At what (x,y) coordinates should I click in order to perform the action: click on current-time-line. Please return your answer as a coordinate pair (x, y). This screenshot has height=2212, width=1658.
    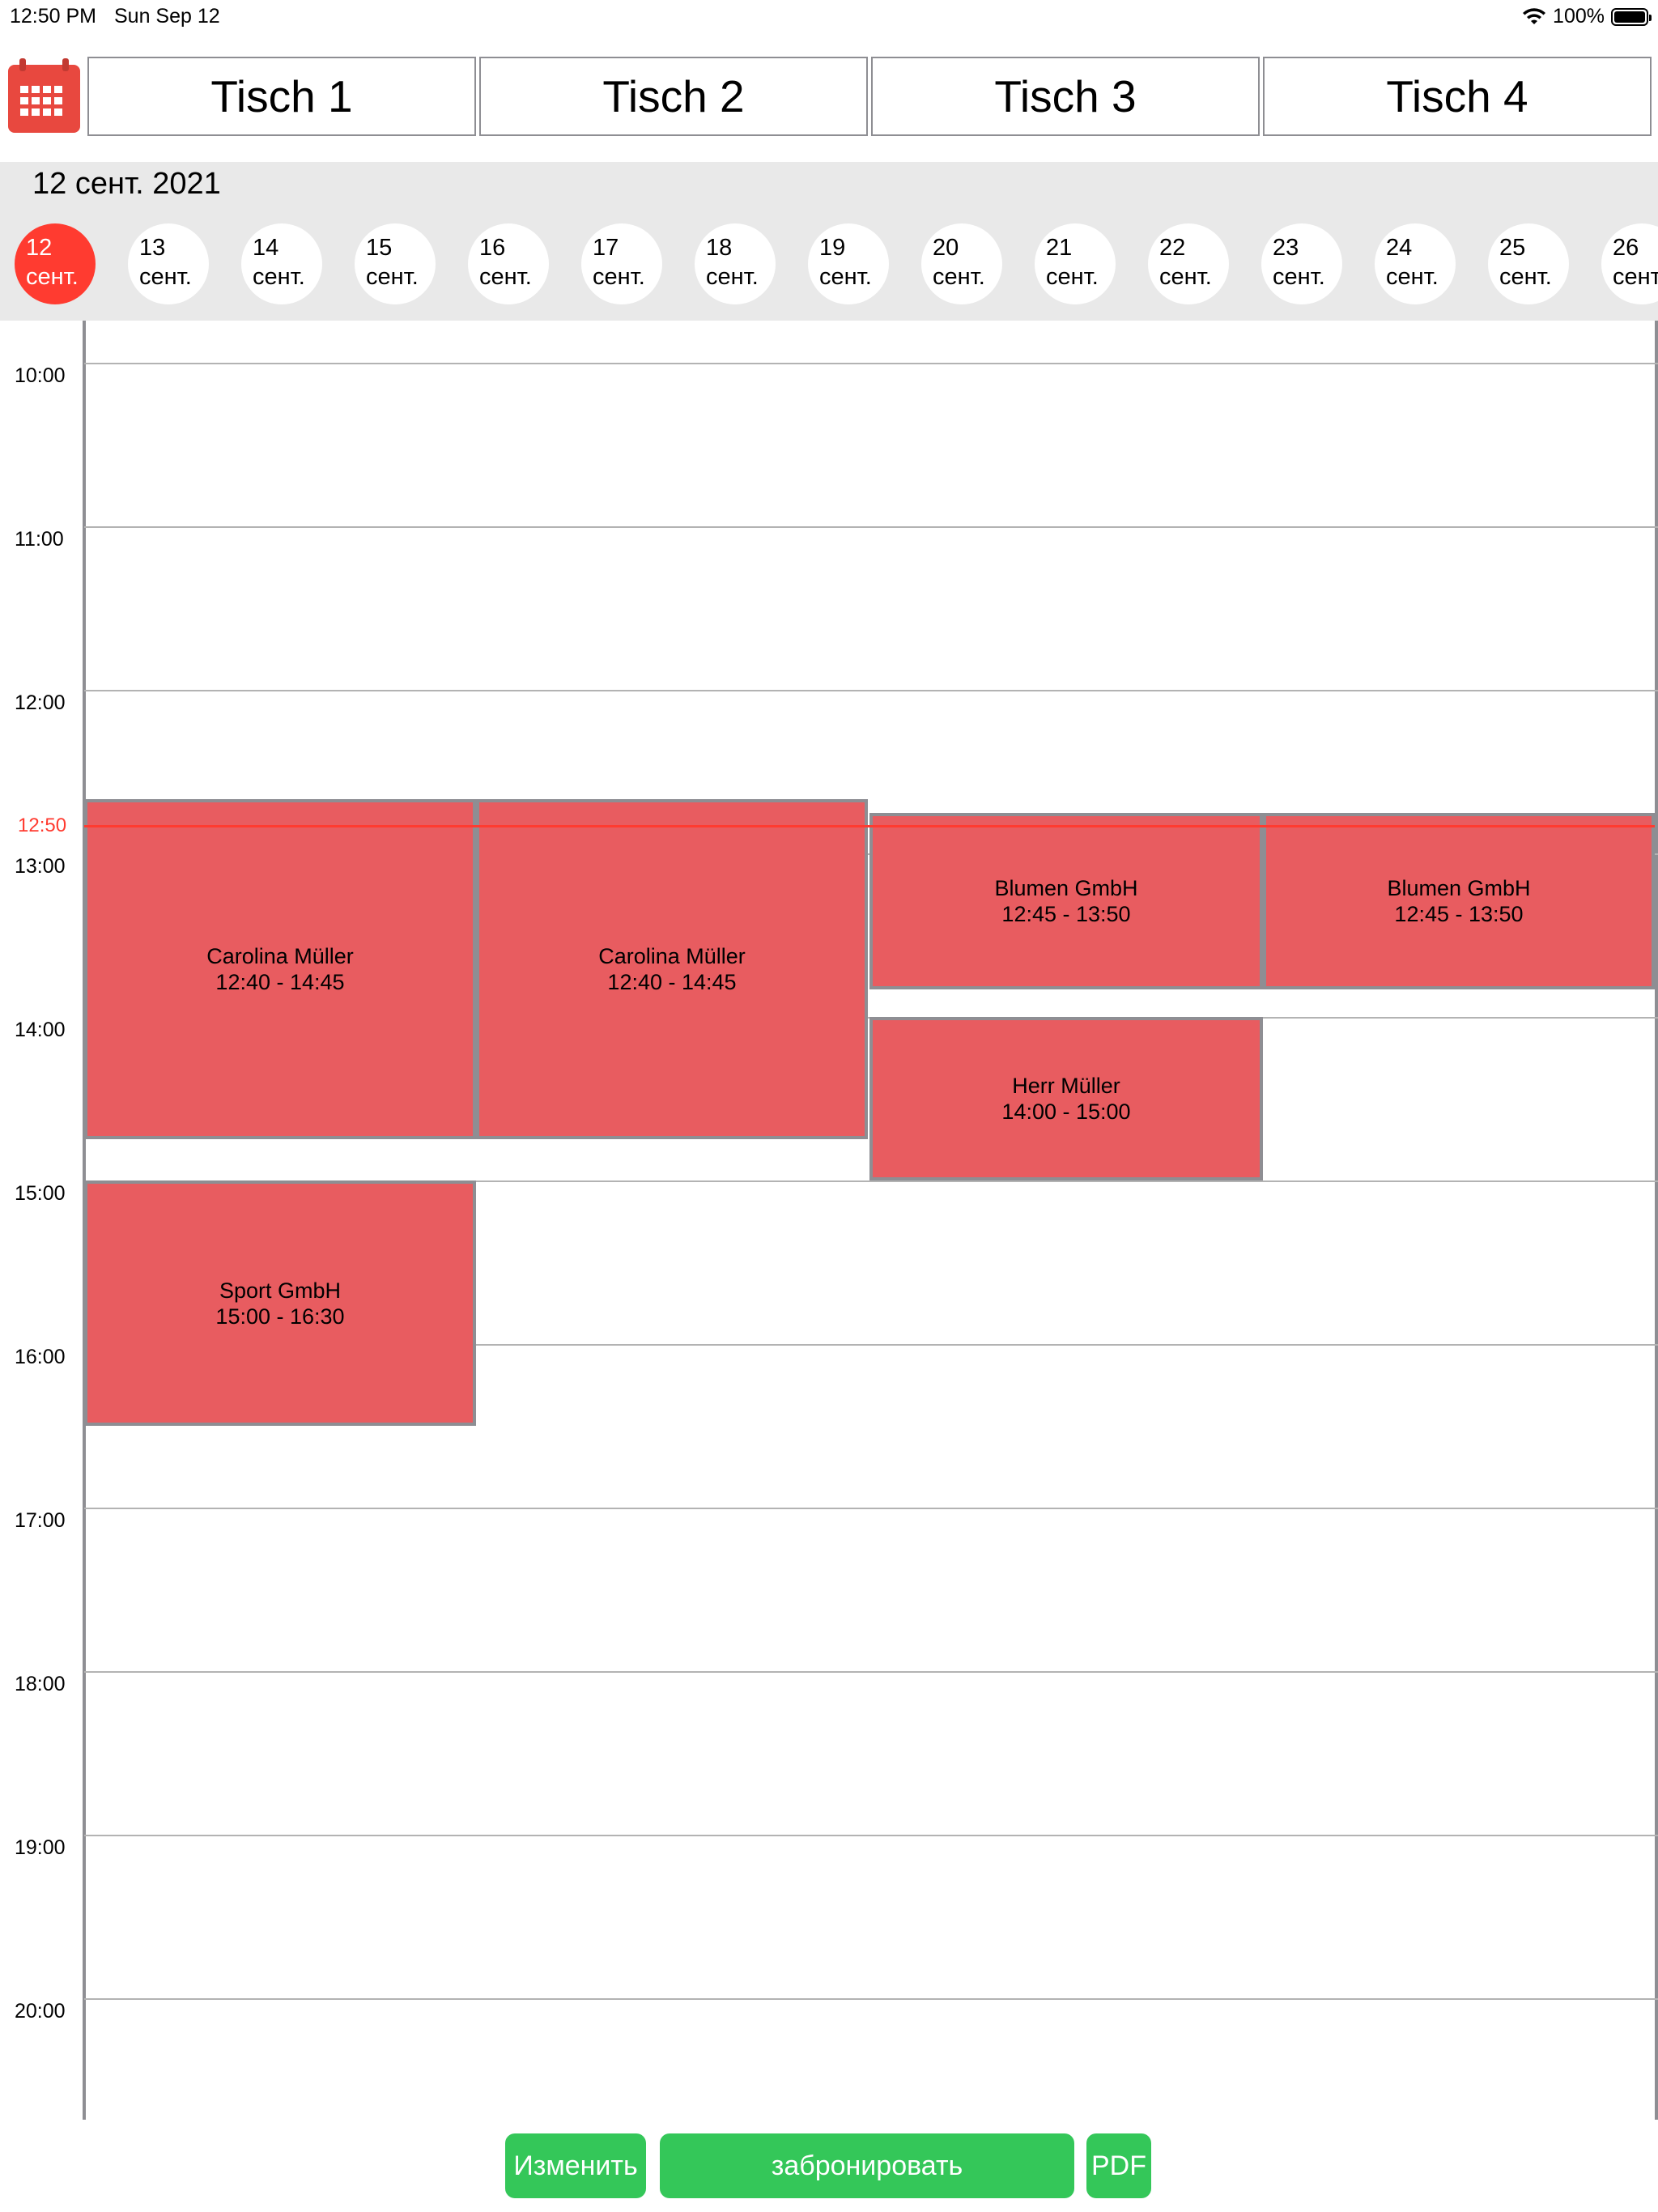
    Looking at the image, I should click on (869, 827).